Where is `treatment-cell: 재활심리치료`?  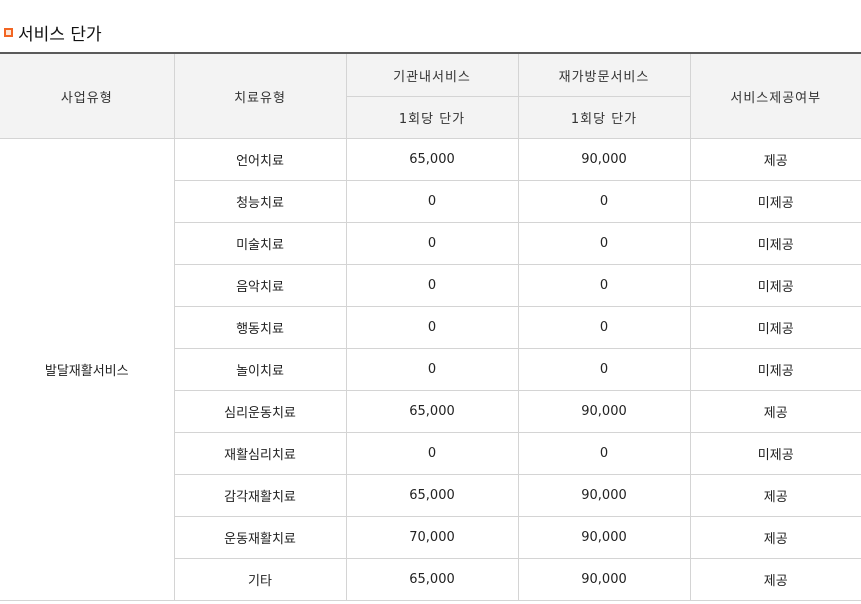
treatment-cell: 재활심리치료 is located at coordinates (260, 453).